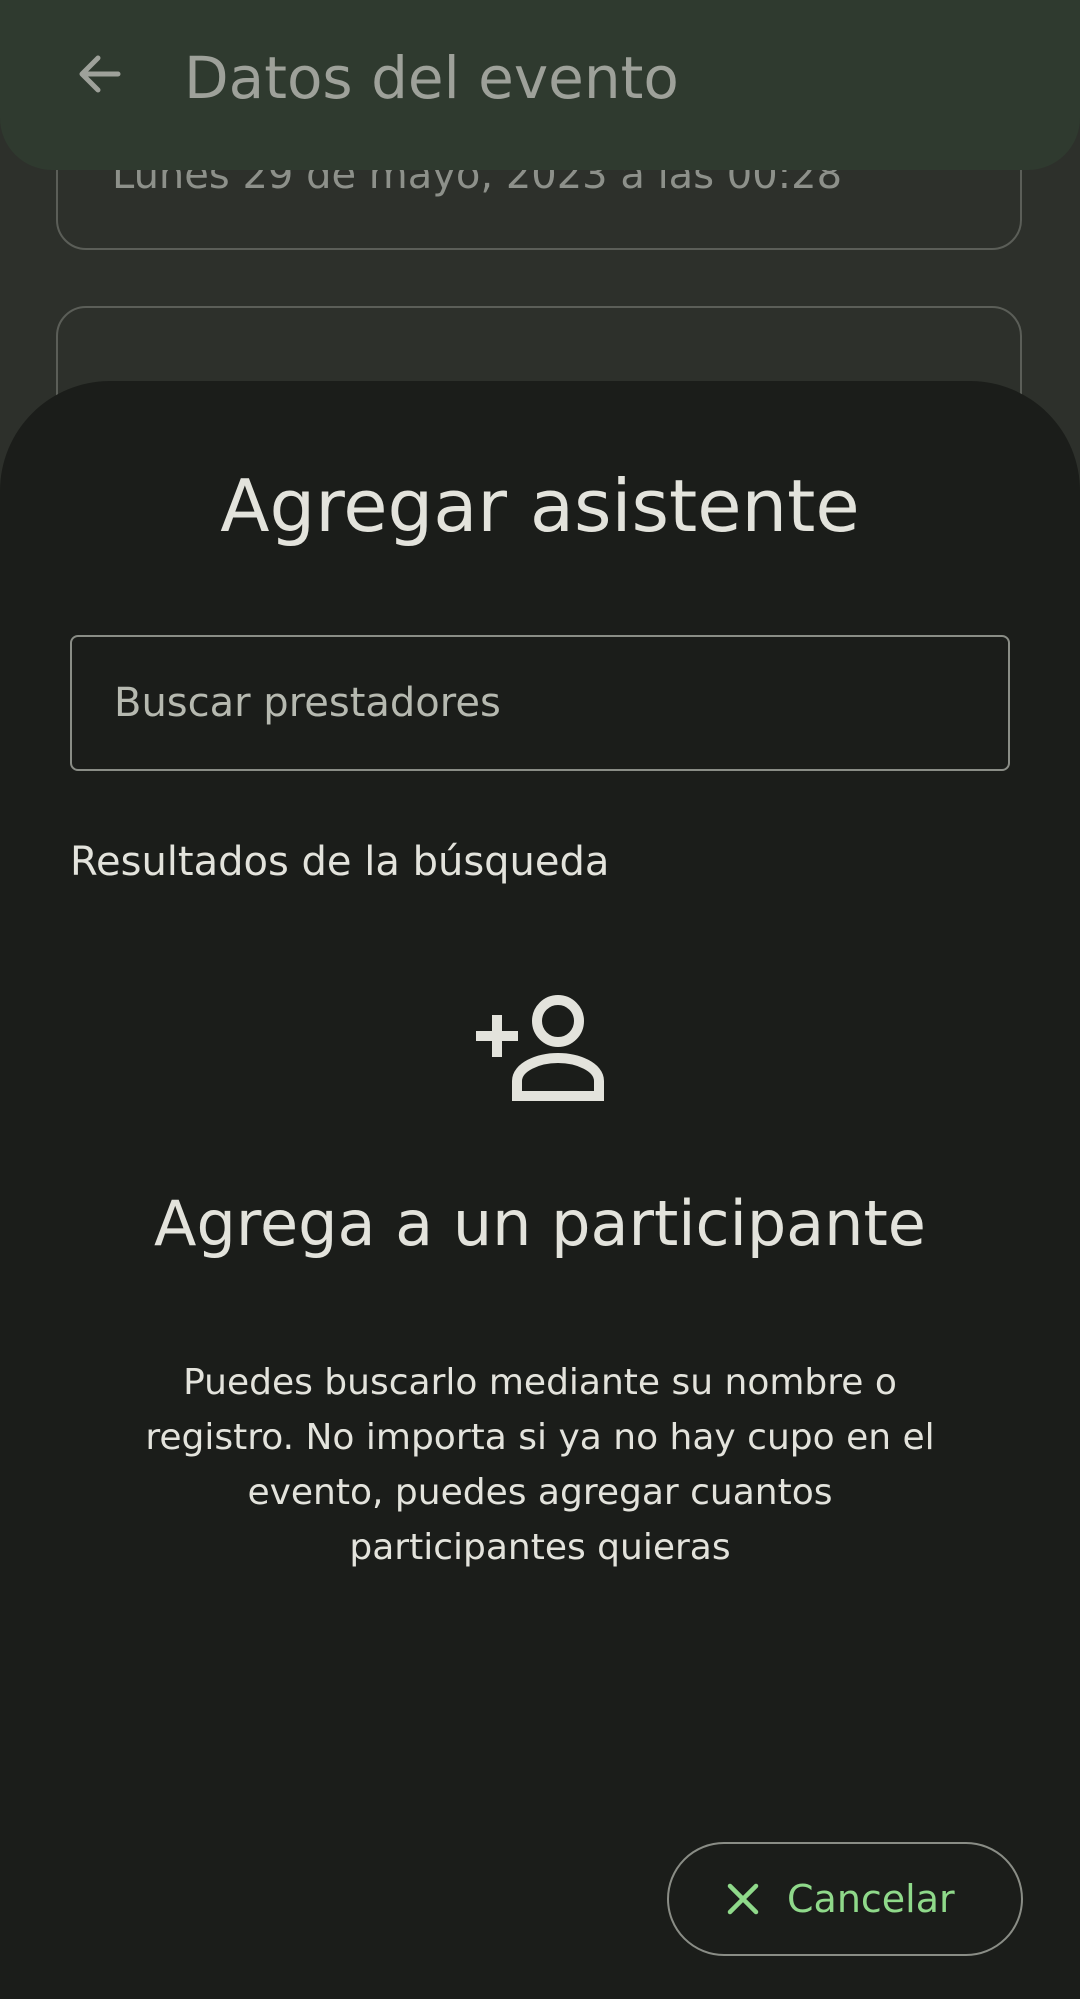  Describe the element at coordinates (544, 703) in the screenshot. I see `search-input` at that location.